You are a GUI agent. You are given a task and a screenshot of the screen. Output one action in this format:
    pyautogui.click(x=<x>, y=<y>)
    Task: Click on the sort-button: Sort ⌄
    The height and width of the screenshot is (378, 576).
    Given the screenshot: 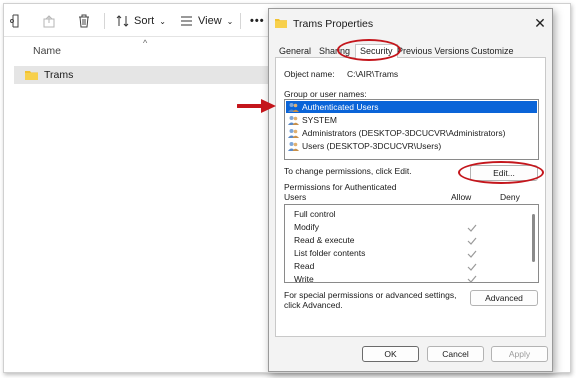 What is the action you would take?
    pyautogui.click(x=141, y=21)
    